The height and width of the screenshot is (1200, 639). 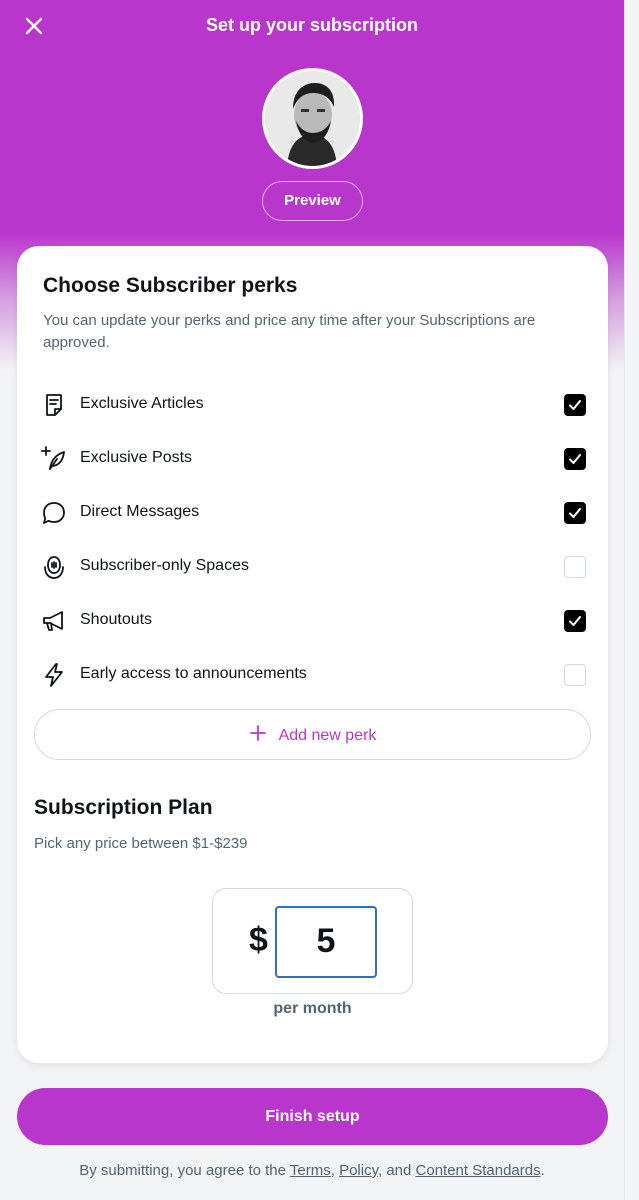 I want to click on preview-button: Preview, so click(x=312, y=201).